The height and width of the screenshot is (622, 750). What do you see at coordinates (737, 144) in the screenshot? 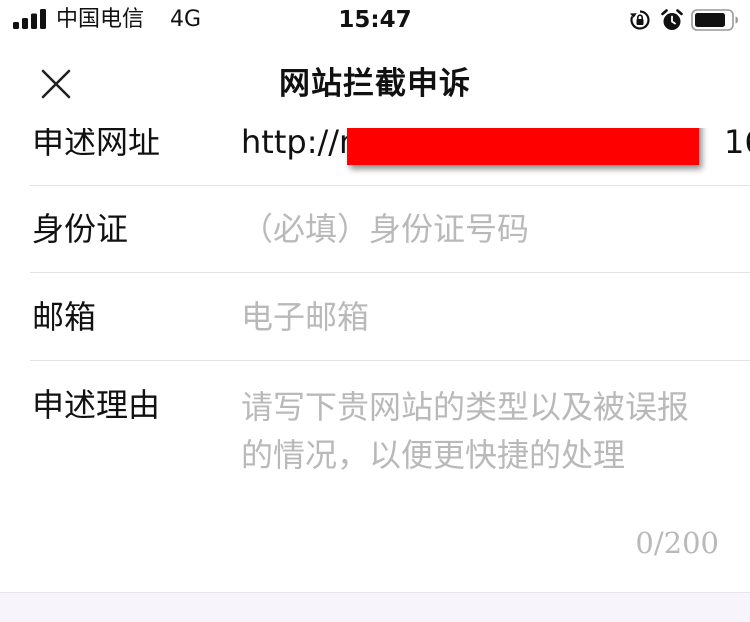
I see `url-value-suffix: 16` at bounding box center [737, 144].